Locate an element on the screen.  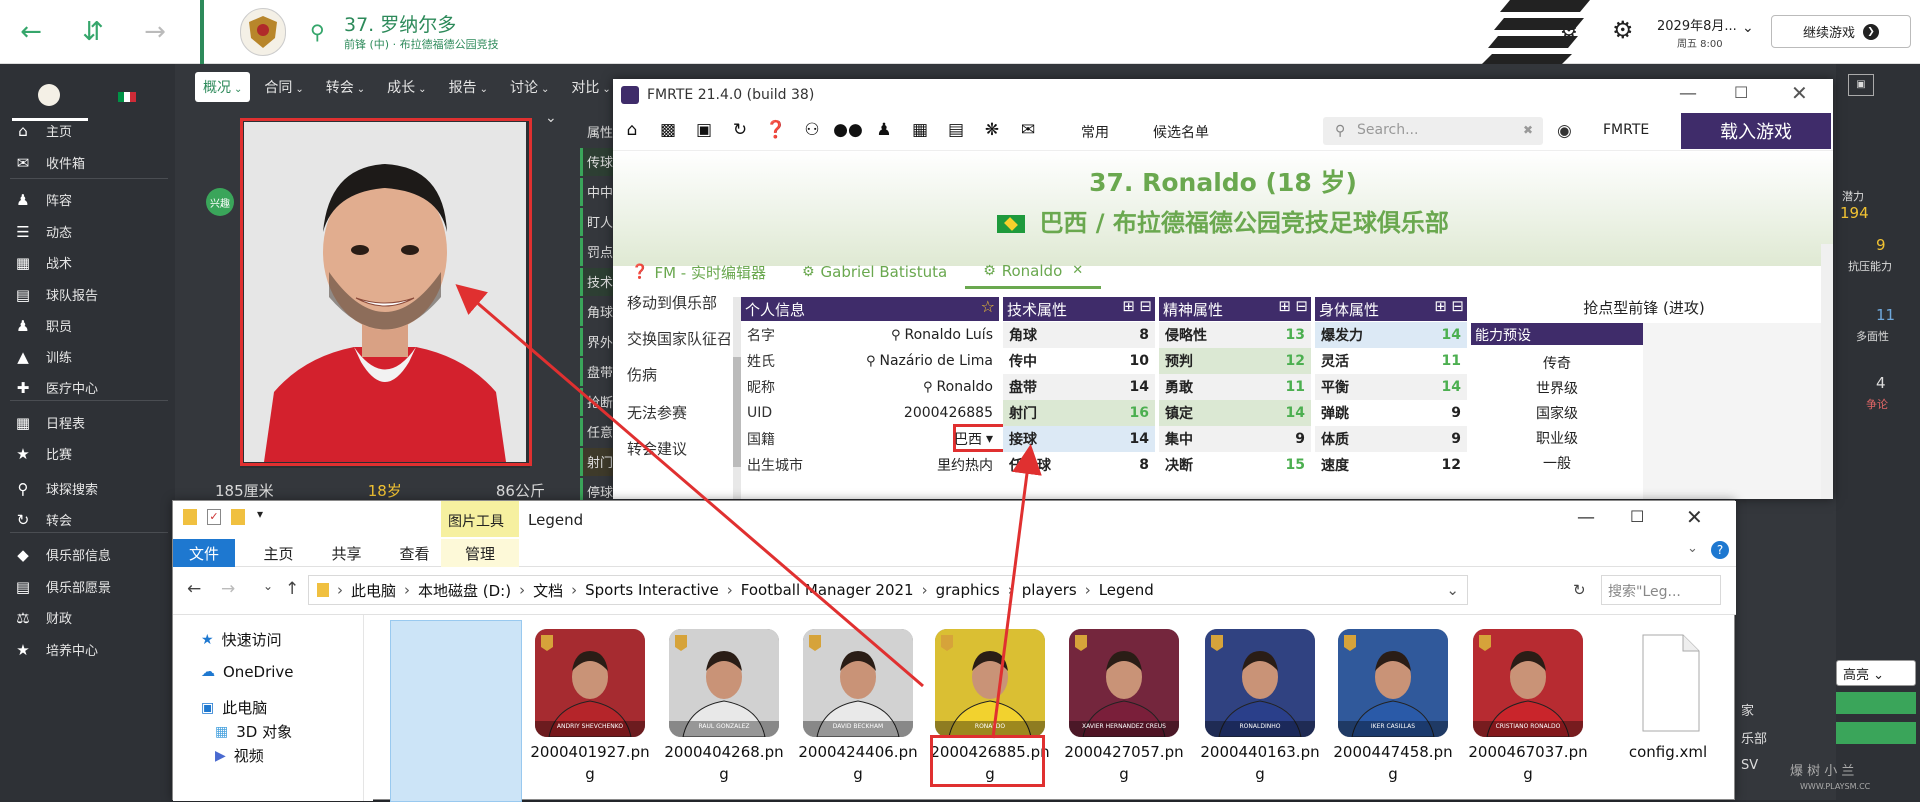
physical-row: 平衡 14 is located at coordinates (1391, 387).